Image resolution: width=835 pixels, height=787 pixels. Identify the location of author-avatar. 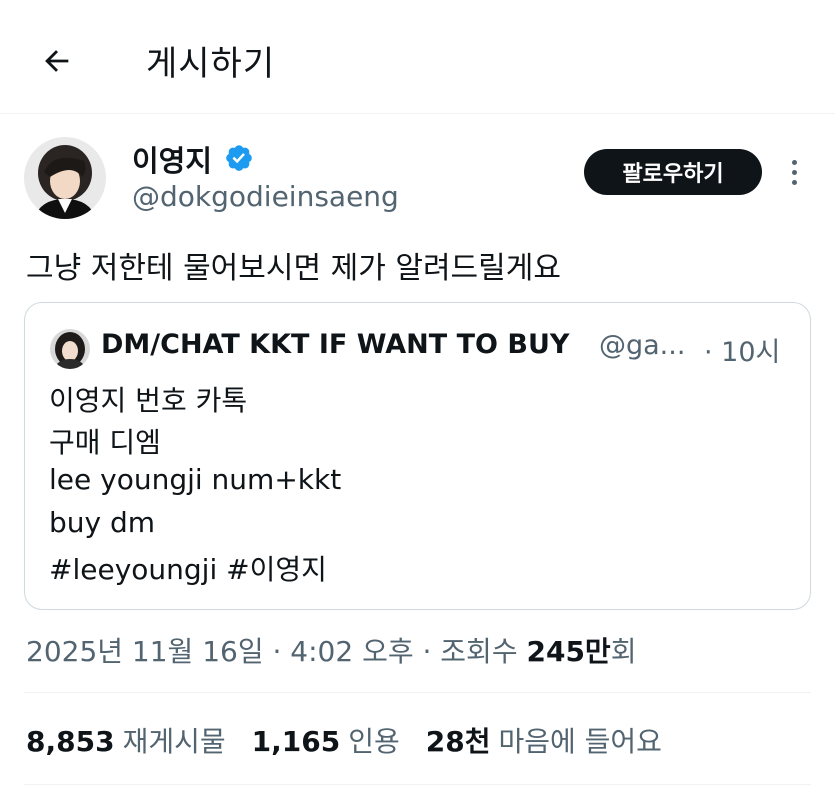
(65, 178).